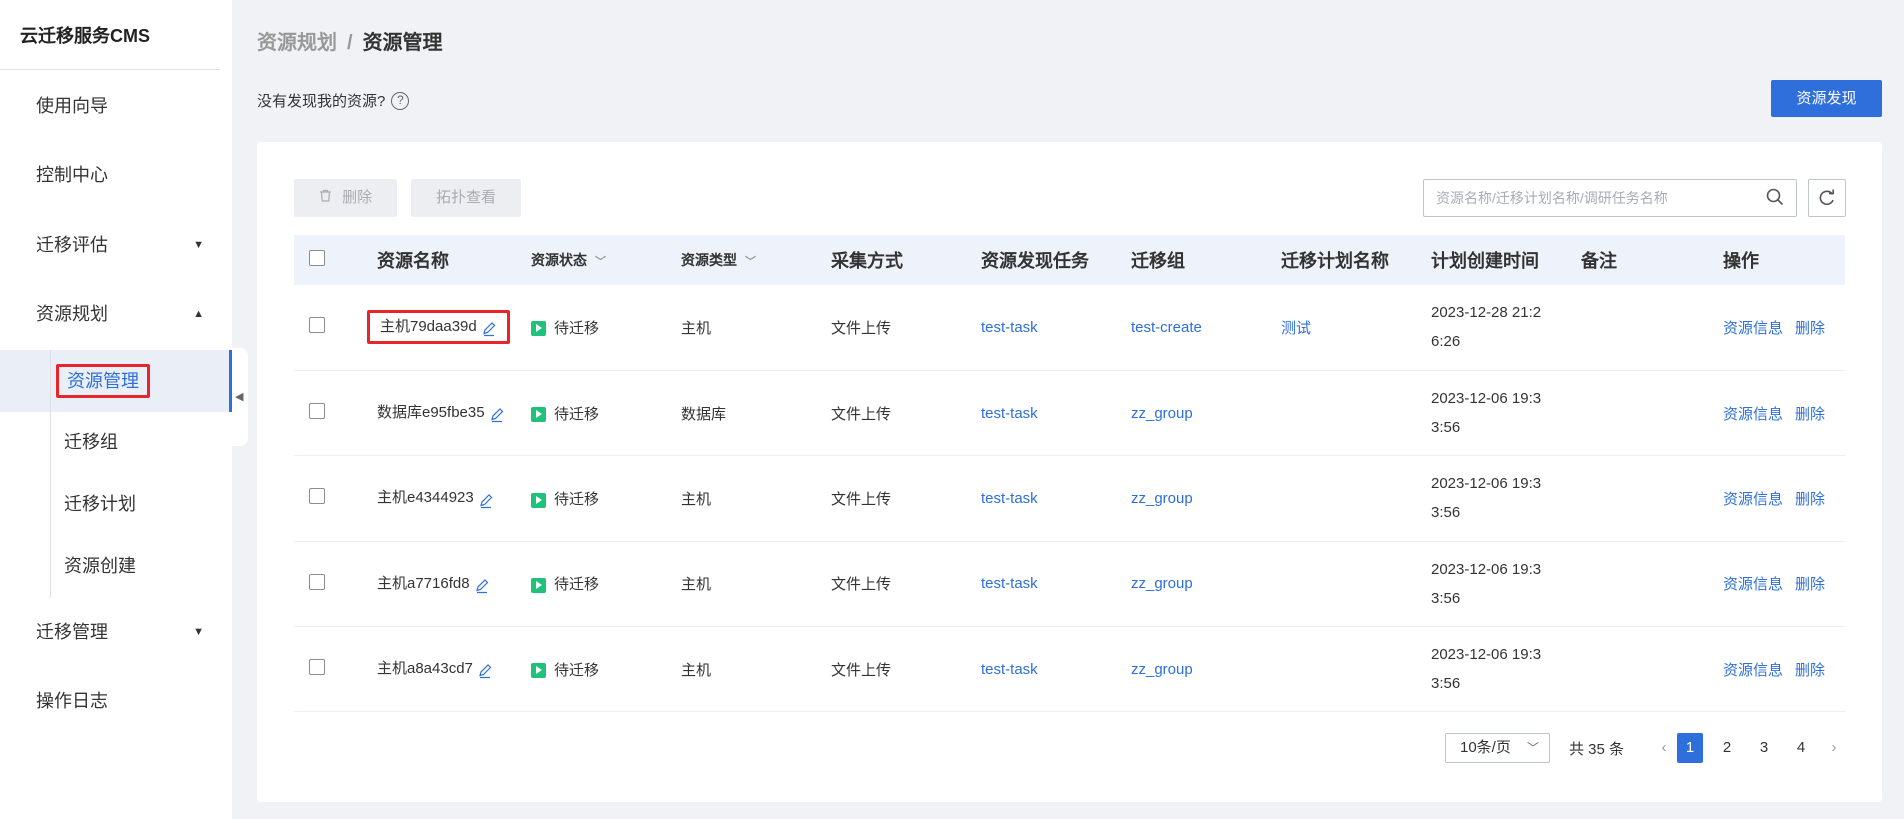  What do you see at coordinates (1296, 328) in the screenshot?
I see `plan-link: 测试` at bounding box center [1296, 328].